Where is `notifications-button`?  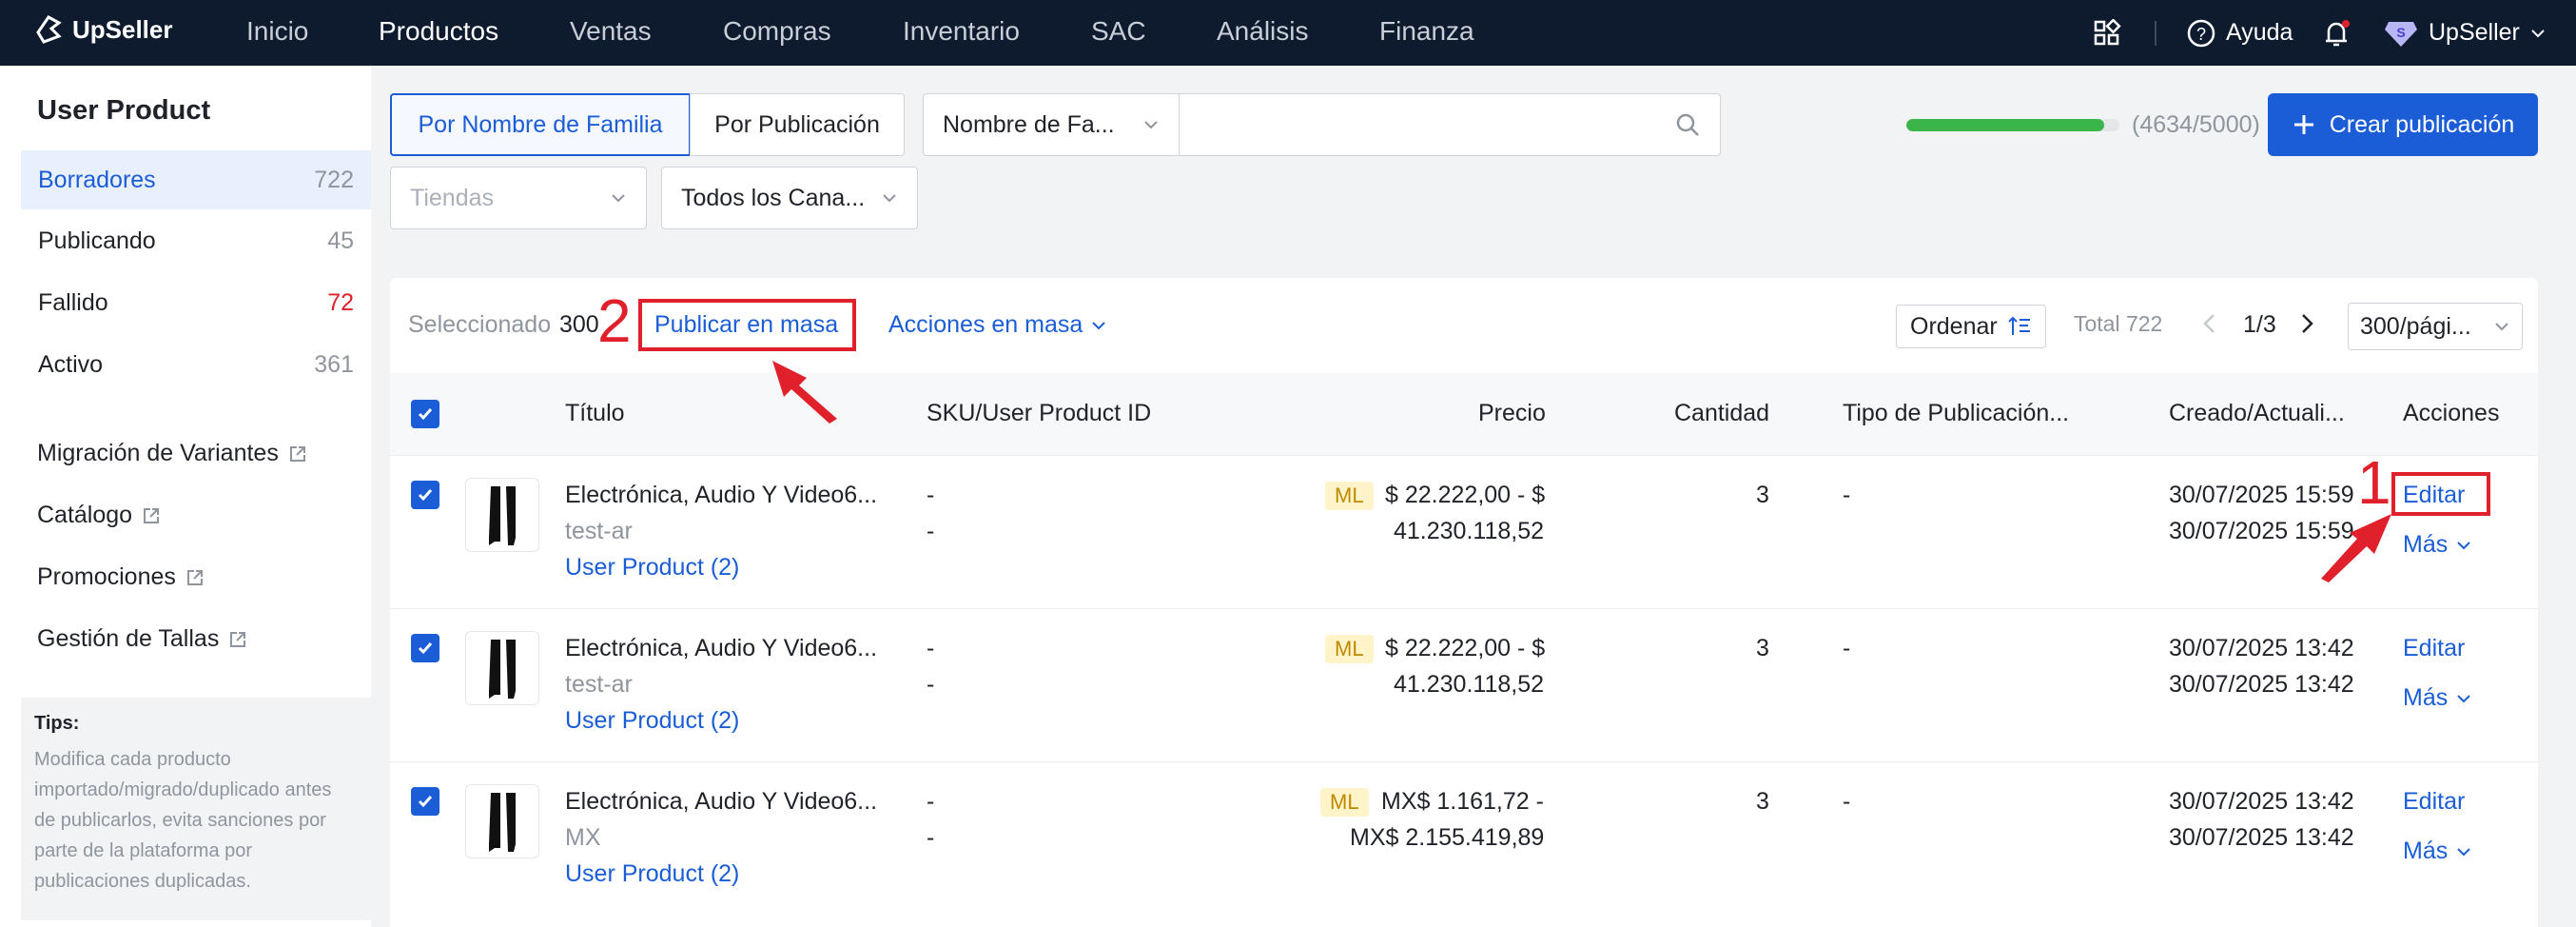
notifications-button is located at coordinates (2337, 33).